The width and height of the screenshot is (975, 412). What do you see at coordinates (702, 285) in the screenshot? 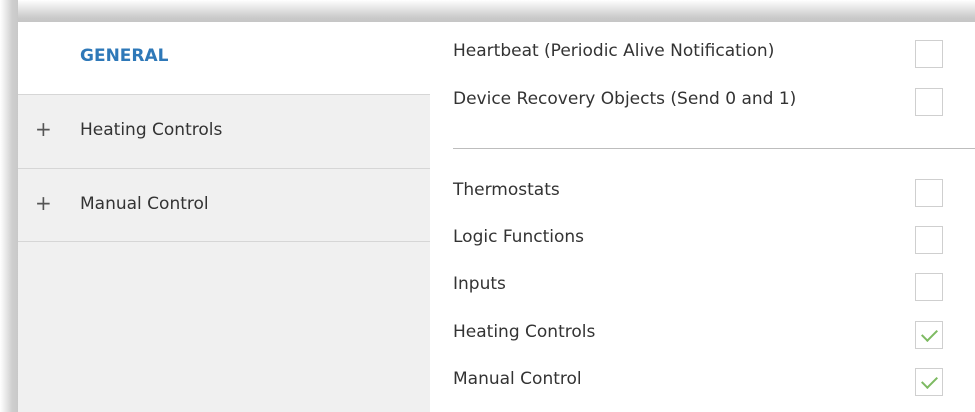
I see `option-row-inputs: Inputs` at bounding box center [702, 285].